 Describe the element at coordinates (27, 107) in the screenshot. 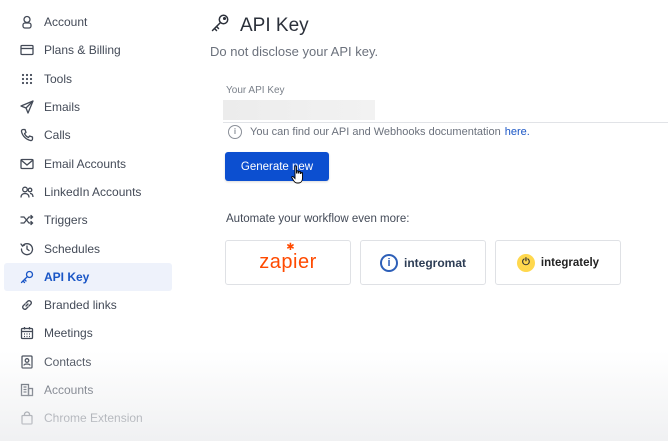

I see `send-icon` at that location.